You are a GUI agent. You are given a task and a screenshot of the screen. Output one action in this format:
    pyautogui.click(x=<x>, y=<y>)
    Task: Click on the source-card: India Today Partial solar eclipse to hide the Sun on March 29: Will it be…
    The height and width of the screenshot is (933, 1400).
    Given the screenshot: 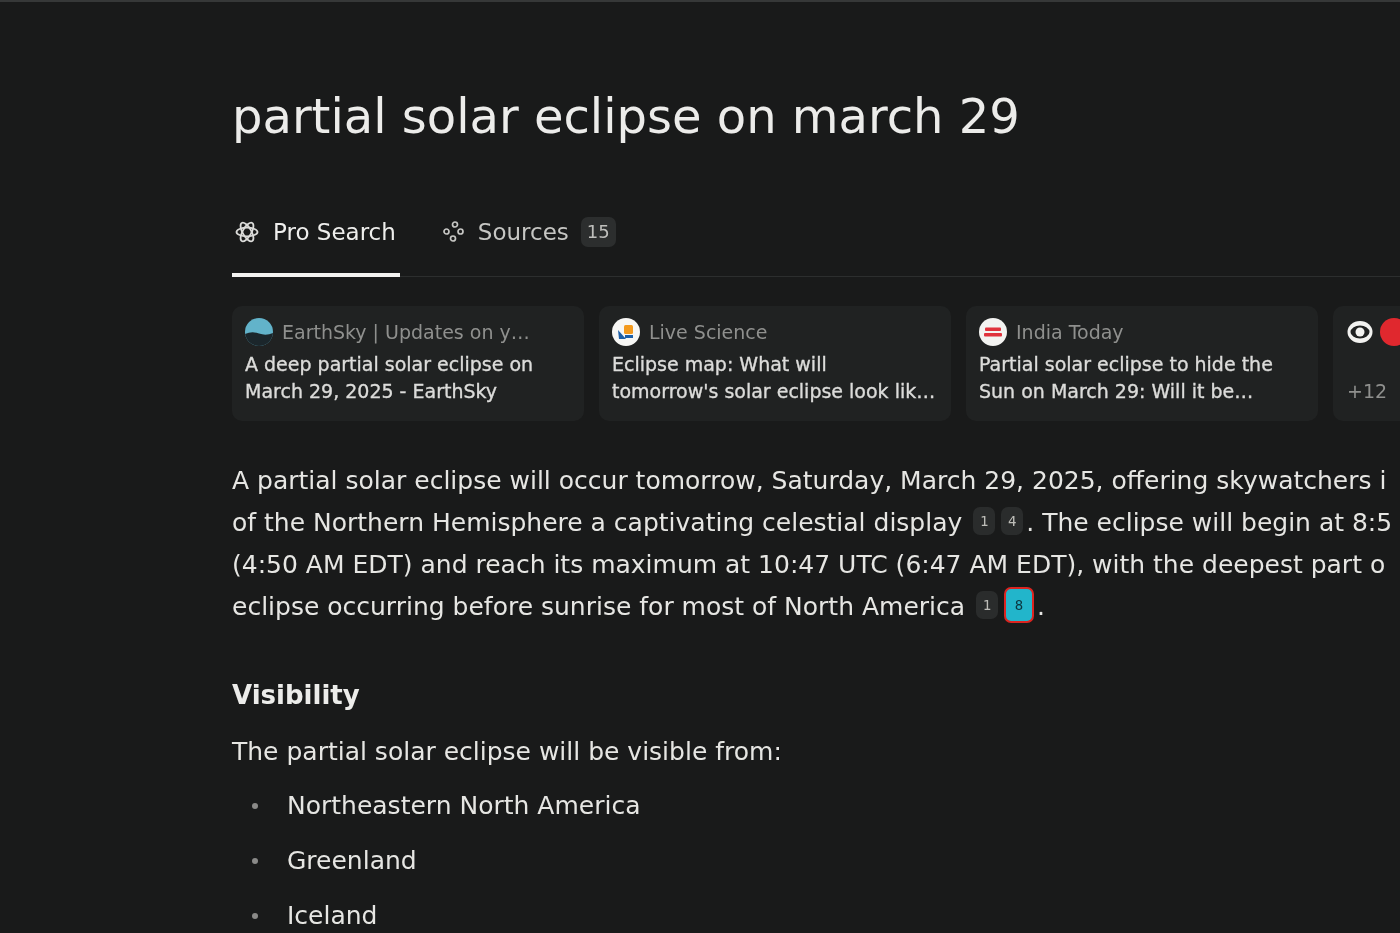 What is the action you would take?
    pyautogui.click(x=1142, y=363)
    